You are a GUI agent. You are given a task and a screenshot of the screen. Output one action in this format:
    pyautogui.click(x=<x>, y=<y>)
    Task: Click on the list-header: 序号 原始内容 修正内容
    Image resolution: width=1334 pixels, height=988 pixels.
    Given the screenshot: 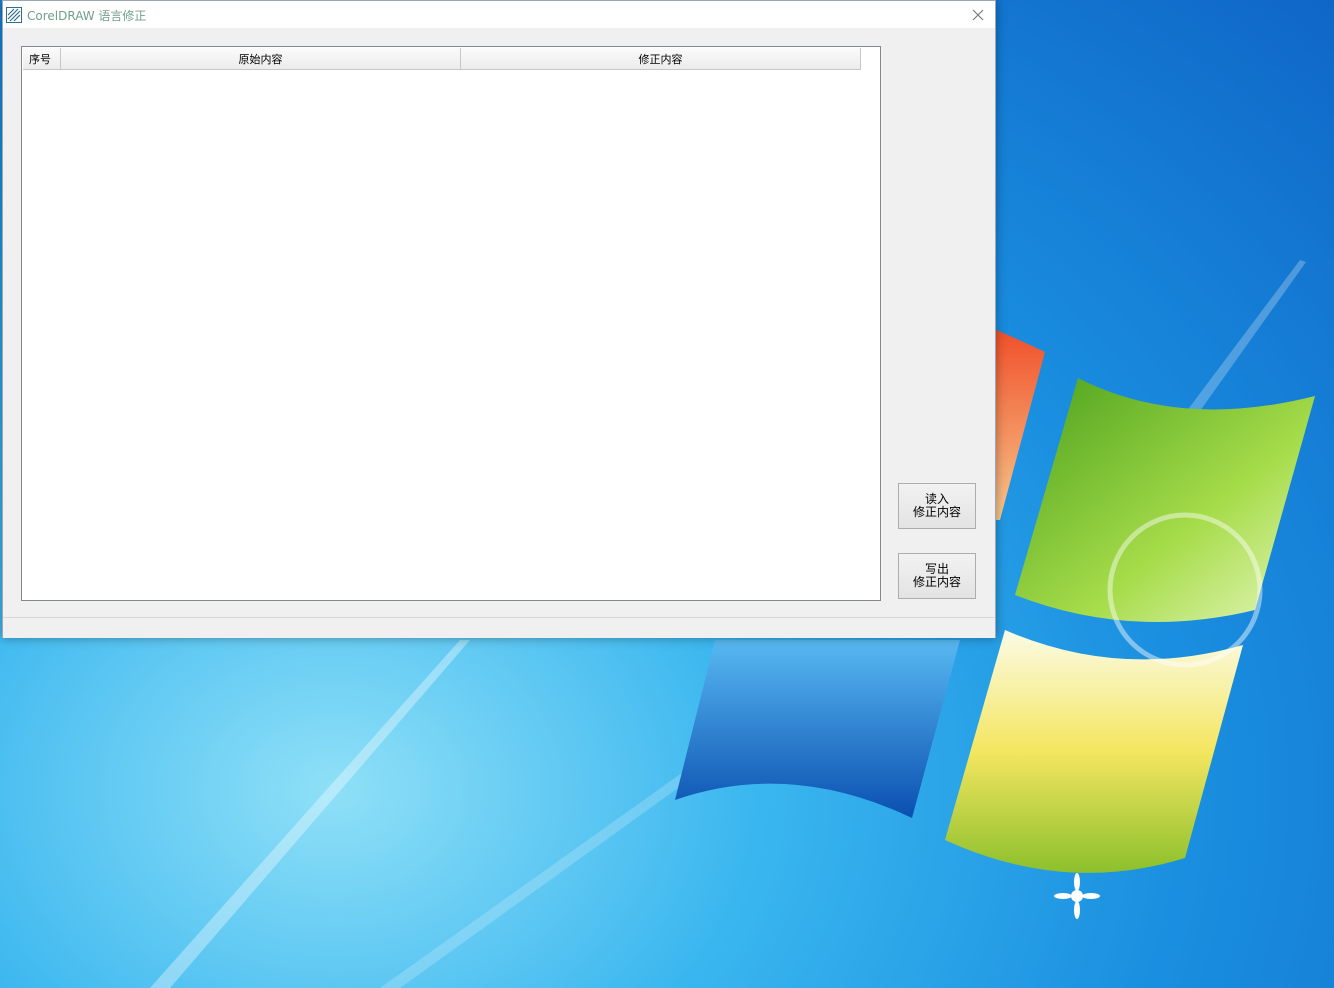 What is the action you would take?
    pyautogui.click(x=442, y=59)
    